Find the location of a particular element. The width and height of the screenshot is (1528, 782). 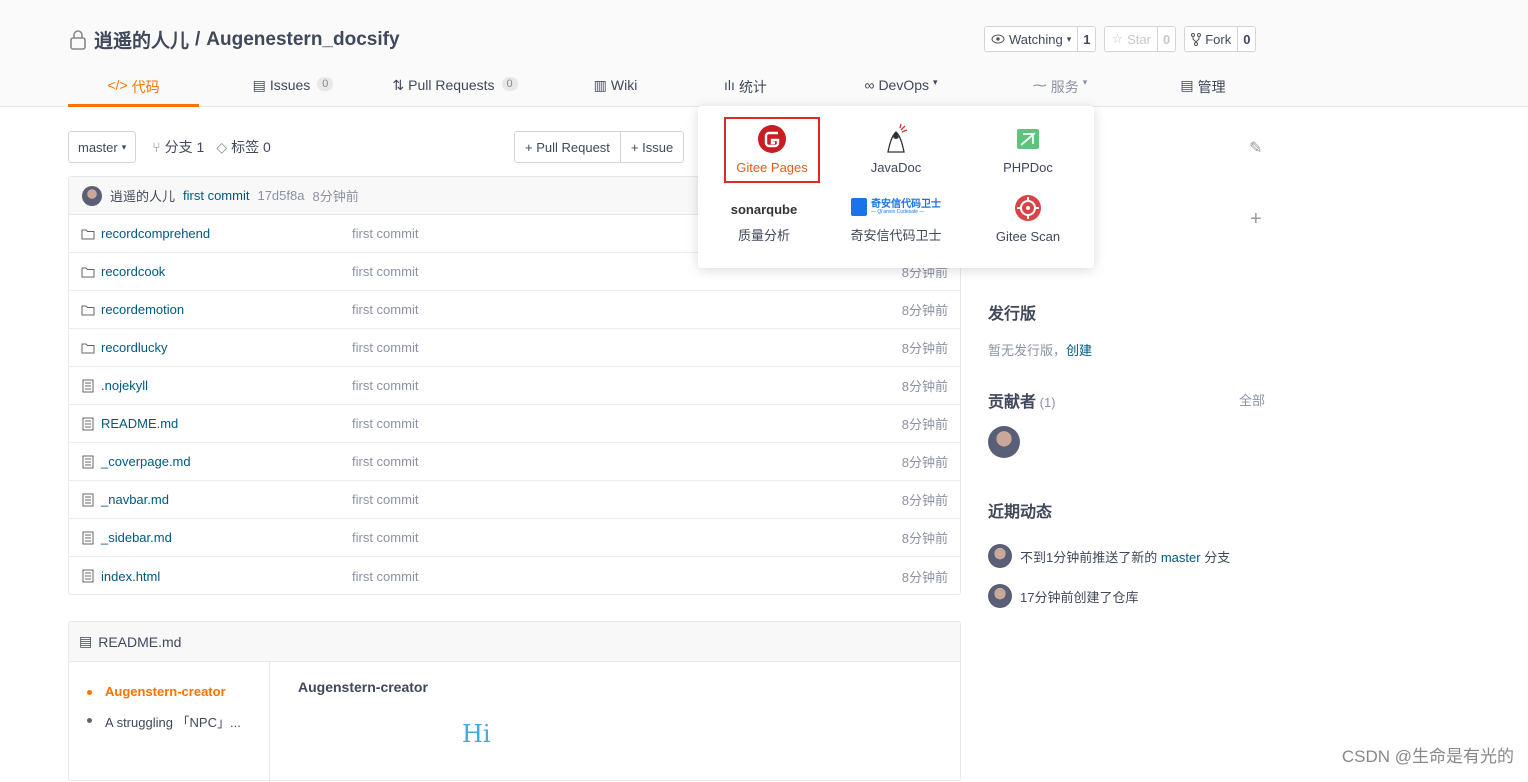

service-gitee-pages: Gitee Pages is located at coordinates (772, 150).